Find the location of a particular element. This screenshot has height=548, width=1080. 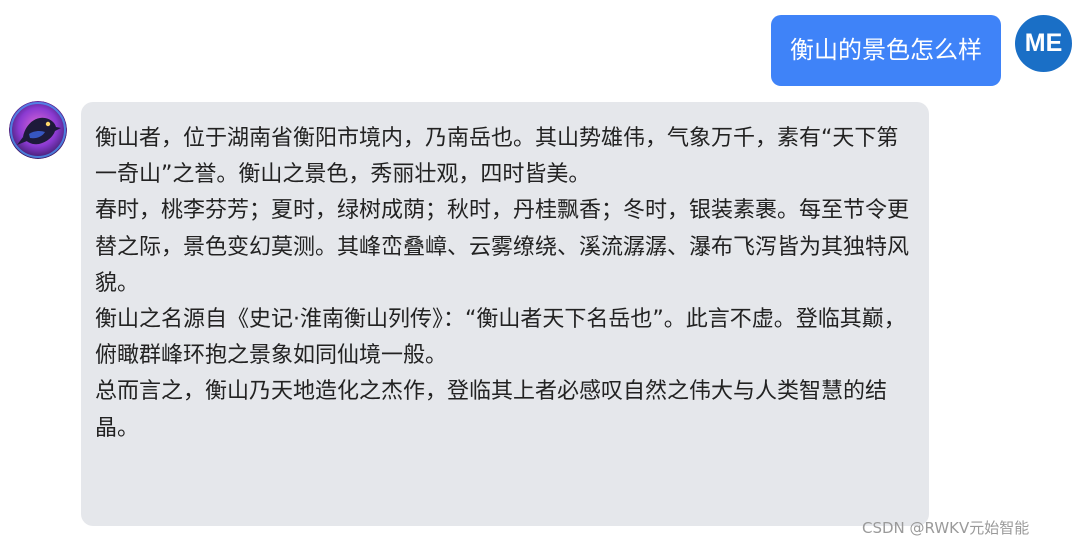

csdn-watermark: CSDN @RWKV元始智能 is located at coordinates (946, 528).